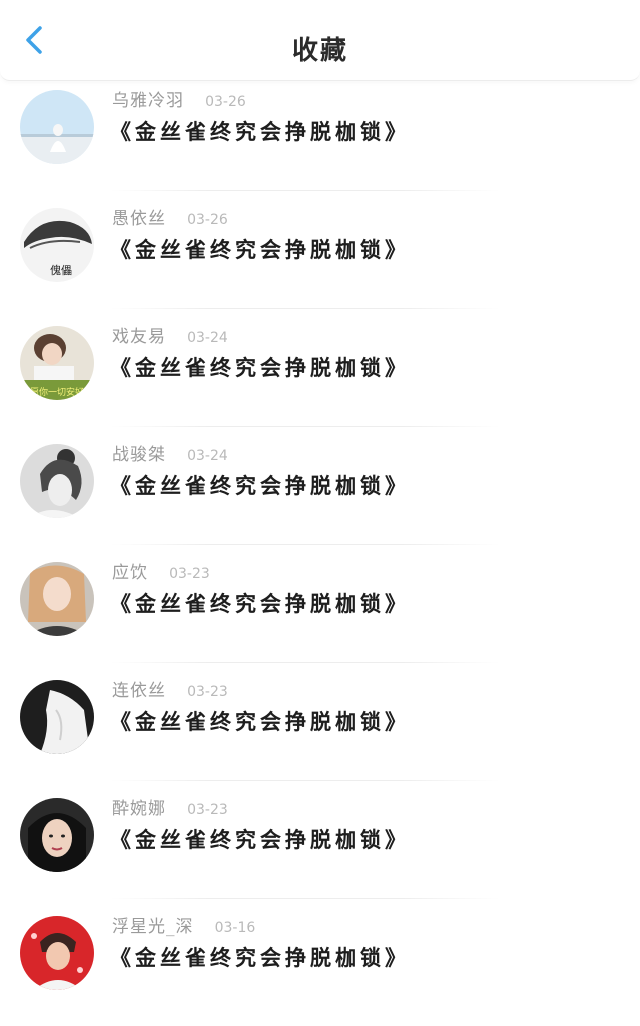  I want to click on list-item: 战骏桀 03-24 《金丝雀终究会挣脱枷锁》, so click(320, 495).